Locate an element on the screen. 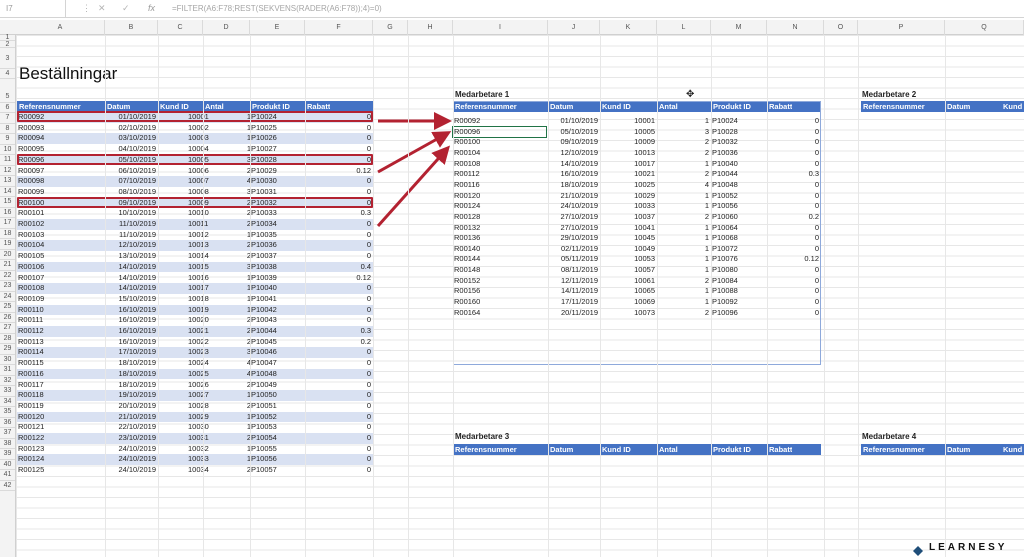  arrows-overlay is located at coordinates (414, 170).